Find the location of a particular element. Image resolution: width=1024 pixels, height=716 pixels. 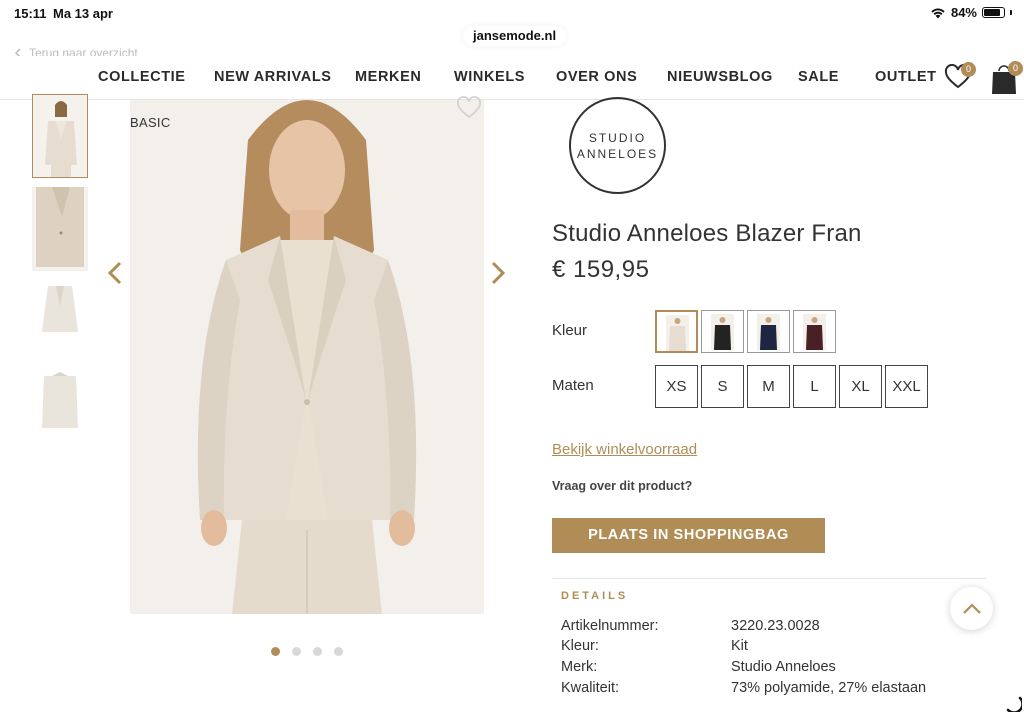

detail-label-quality: Kwaliteit: is located at coordinates (590, 688).